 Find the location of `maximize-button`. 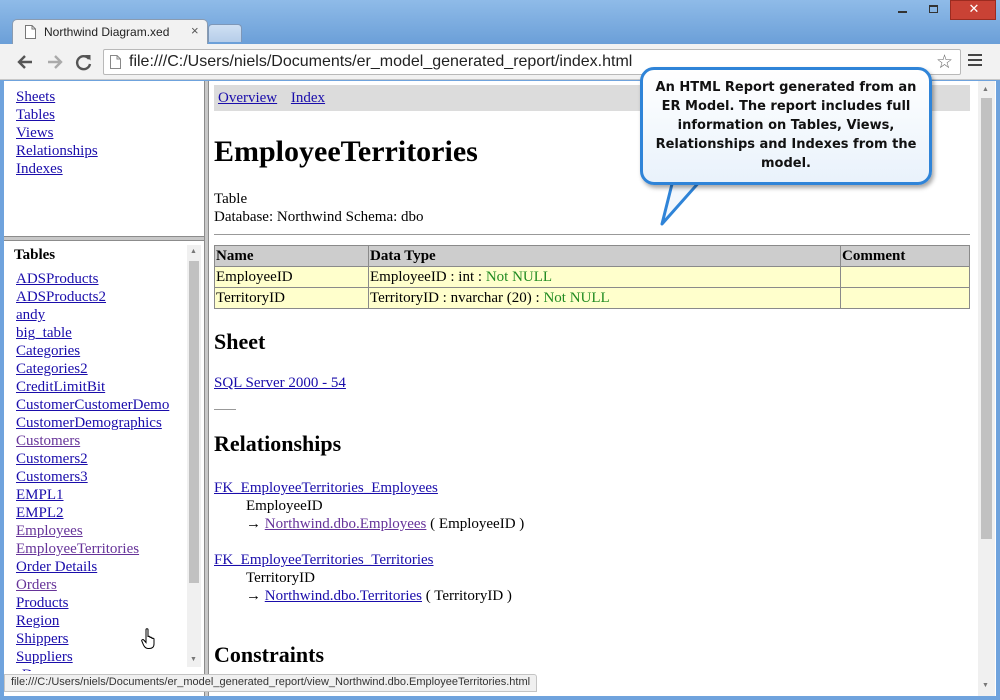

maximize-button is located at coordinates (933, 10).